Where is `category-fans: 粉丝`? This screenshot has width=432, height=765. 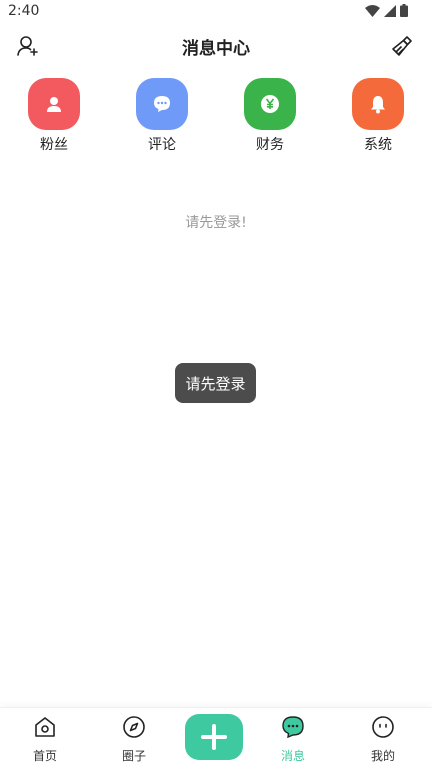
category-fans: 粉丝 is located at coordinates (54, 116).